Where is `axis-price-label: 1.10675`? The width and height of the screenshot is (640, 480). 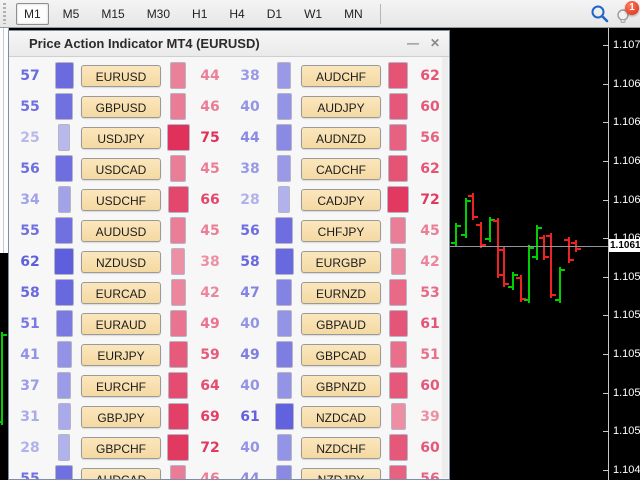 axis-price-label: 1.10675 is located at coordinates (626, 122).